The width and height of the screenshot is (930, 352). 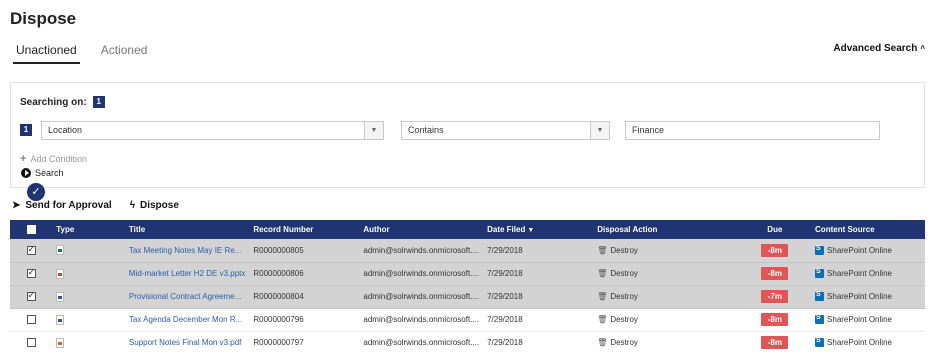 I want to click on advanced-search-label: Advanced Search, so click(x=875, y=48).